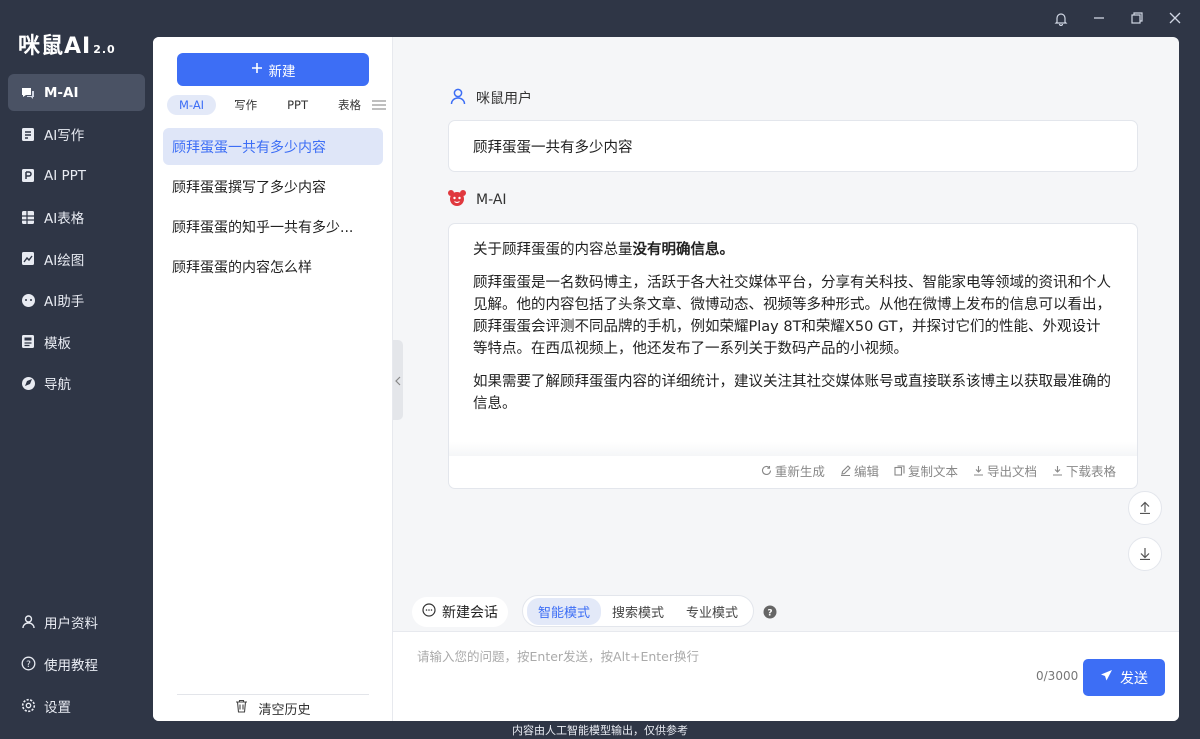 This screenshot has width=1200, height=739. Describe the element at coordinates (1005, 470) in the screenshot. I see `export-document-button: 导出文档` at that location.